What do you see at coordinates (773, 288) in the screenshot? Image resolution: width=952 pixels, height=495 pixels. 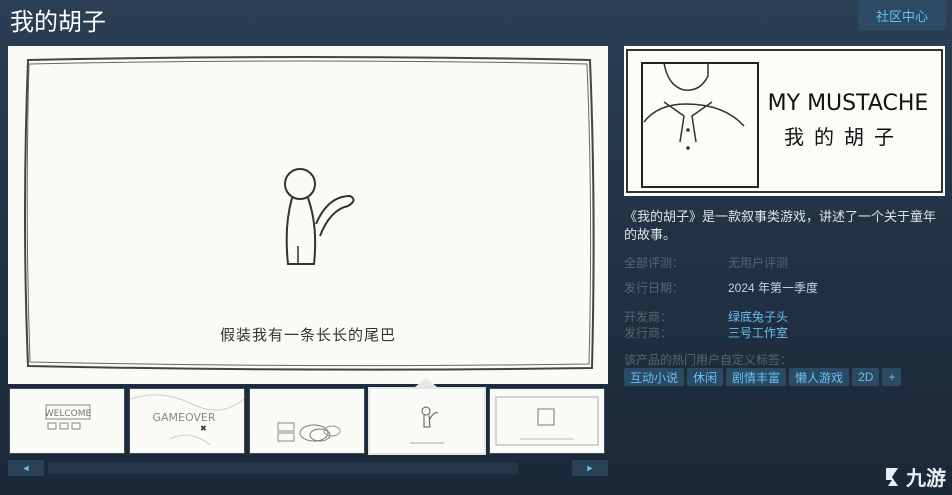 I see `release-date-value: 2024 年第一季度` at bounding box center [773, 288].